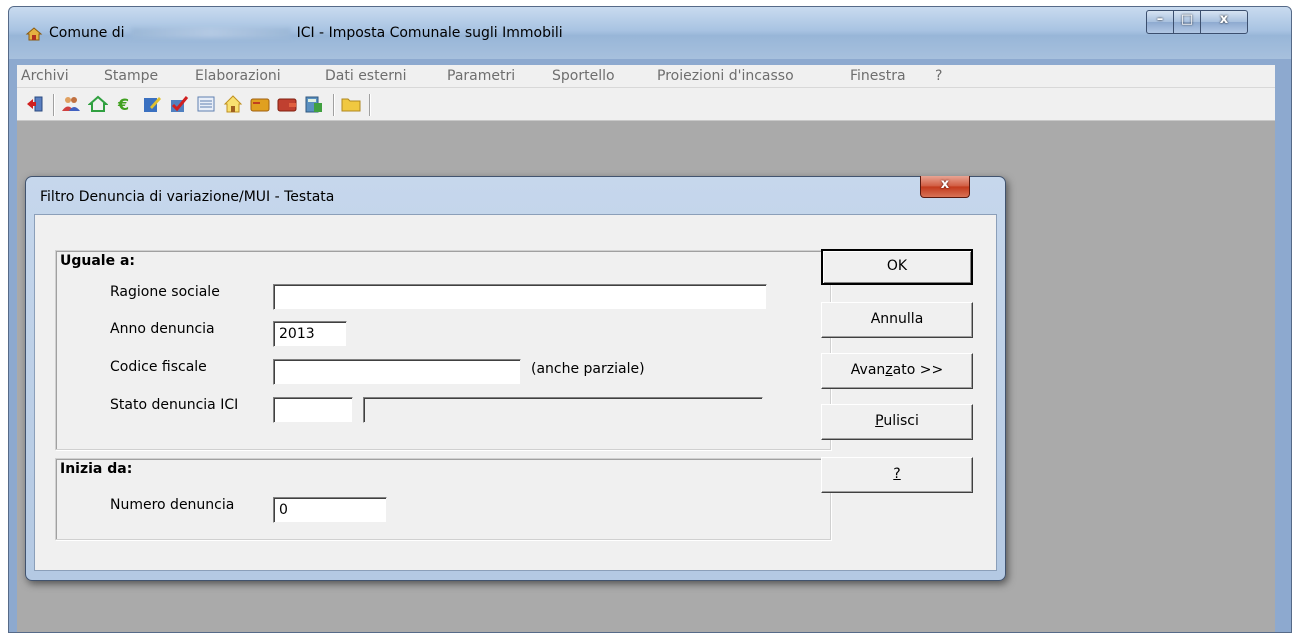 This screenshot has width=1296, height=633. I want to click on group-title: Inizia da:, so click(96, 469).